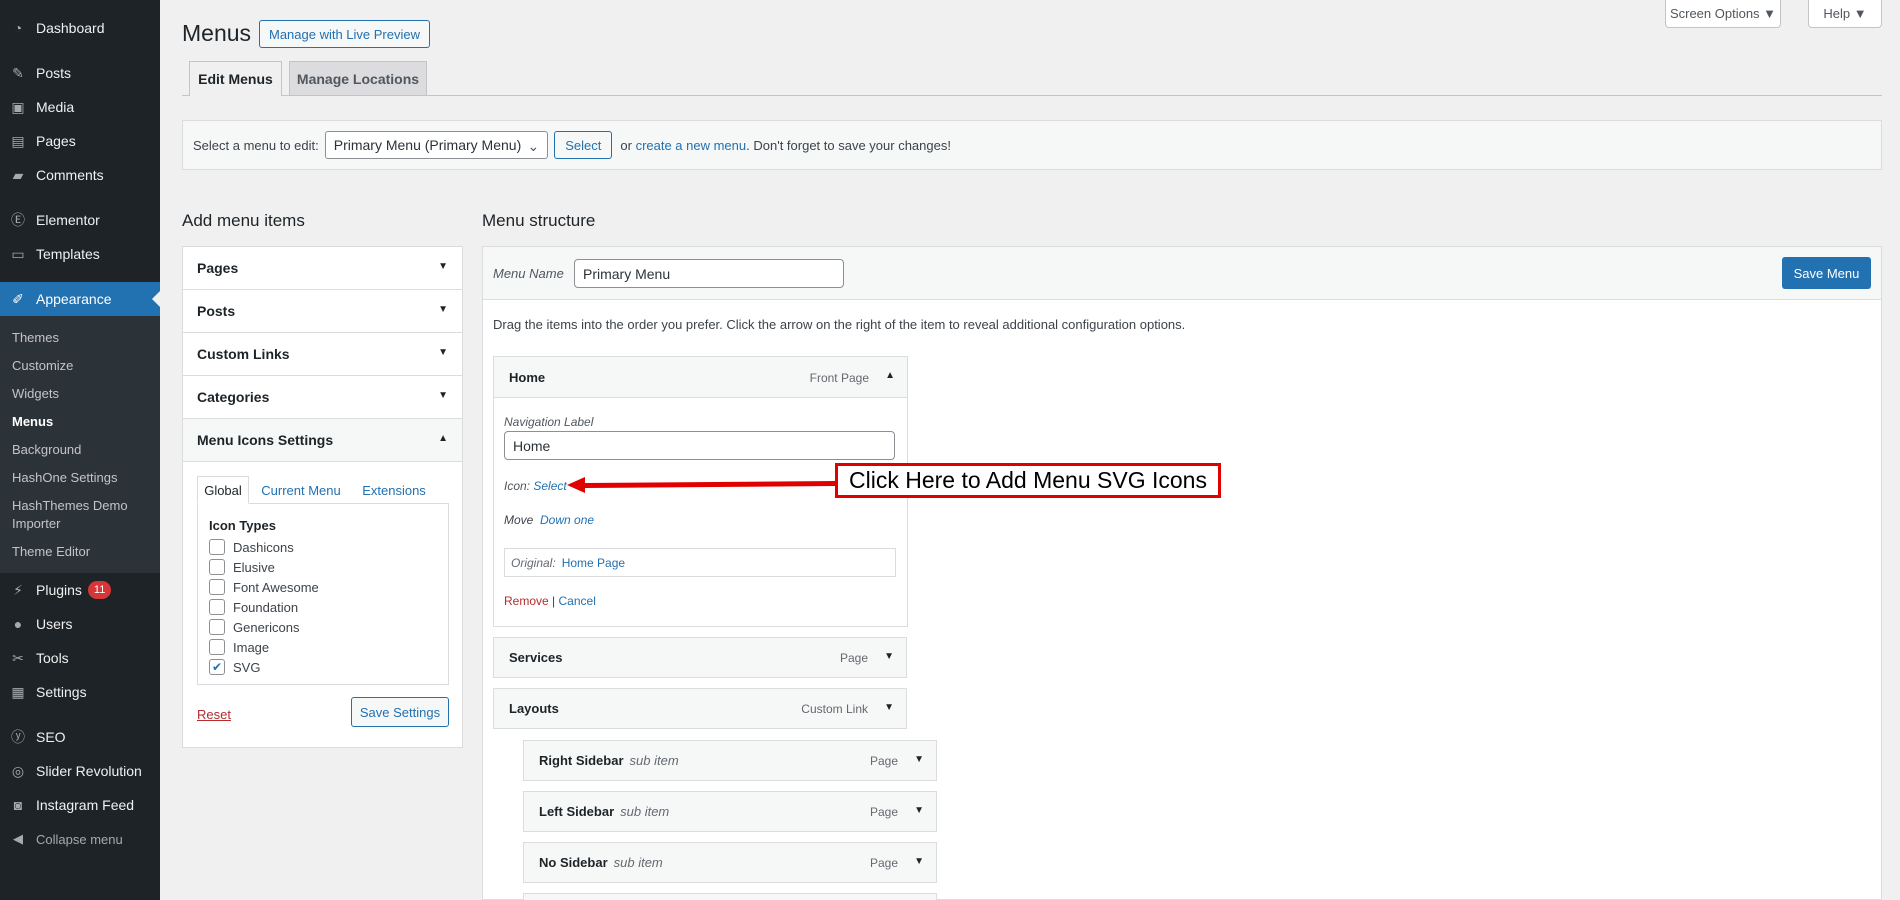 This screenshot has height=900, width=1900. What do you see at coordinates (80, 692) in the screenshot?
I see `sidebar-item-settings: ▦ Settings` at bounding box center [80, 692].